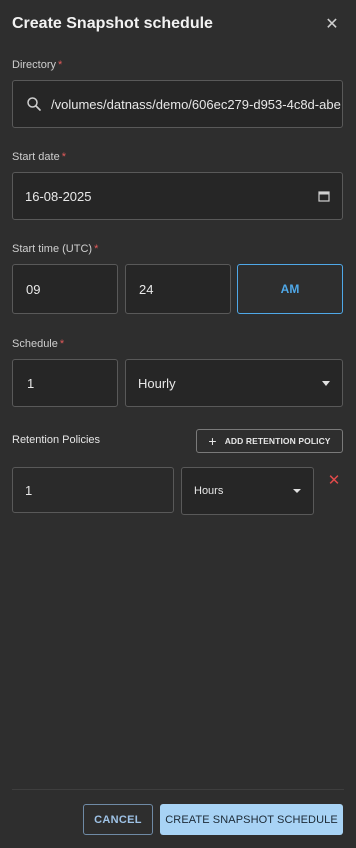 The image size is (356, 848). Describe the element at coordinates (34, 65) in the screenshot. I see `directory-label-text: Directory` at that location.